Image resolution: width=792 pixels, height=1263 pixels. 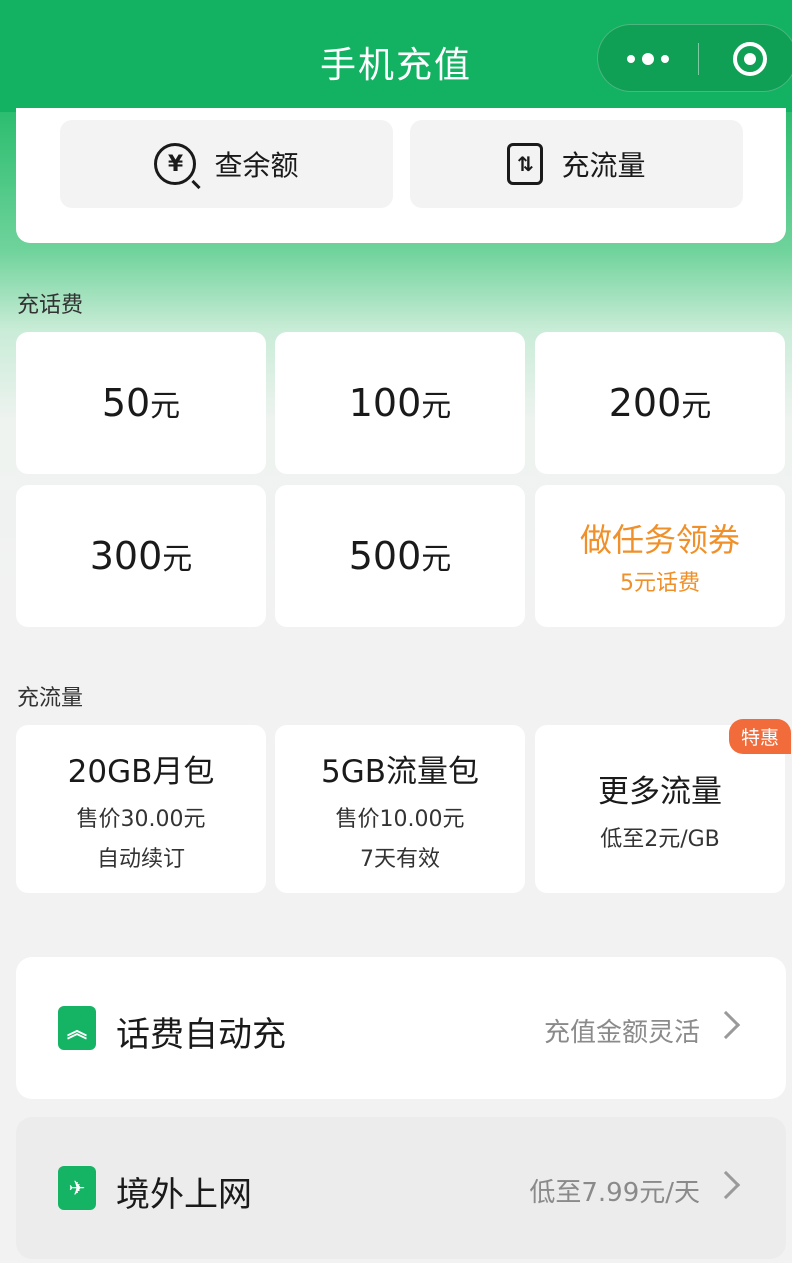 What do you see at coordinates (399, 771) in the screenshot?
I see `package-title: 5GB流量包` at bounding box center [399, 771].